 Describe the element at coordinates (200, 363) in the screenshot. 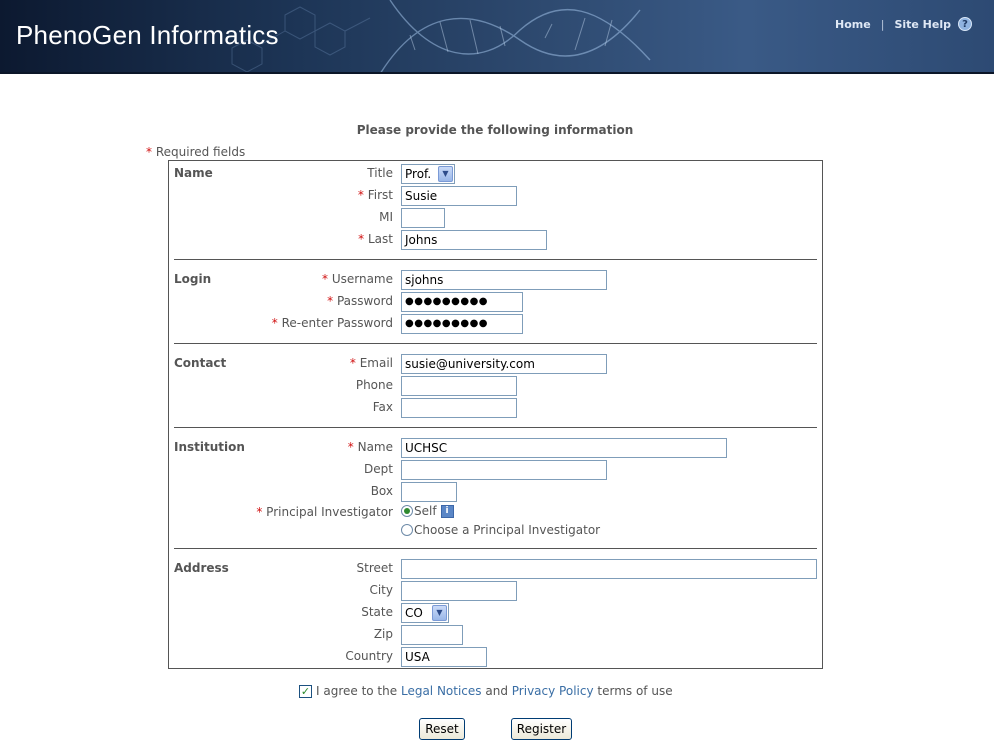

I see `section-title-contact: Contact` at that location.